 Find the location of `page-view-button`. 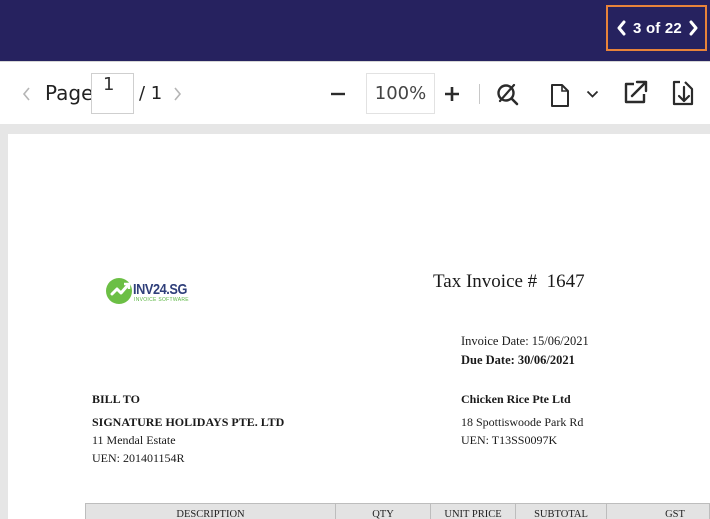

page-view-button is located at coordinates (560, 95).